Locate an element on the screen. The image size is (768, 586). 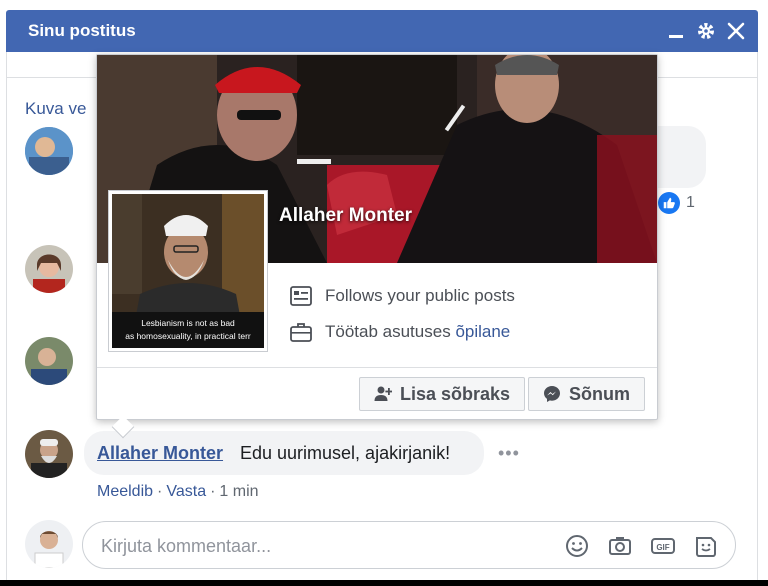
gear-icon is located at coordinates (706, 31).